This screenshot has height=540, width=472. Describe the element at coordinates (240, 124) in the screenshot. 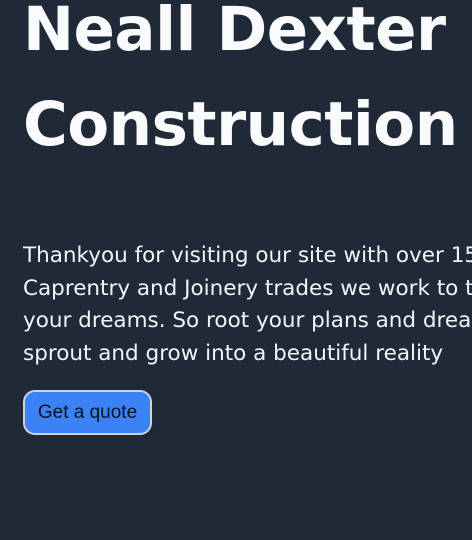

I see `title-line-2: Construction` at that location.